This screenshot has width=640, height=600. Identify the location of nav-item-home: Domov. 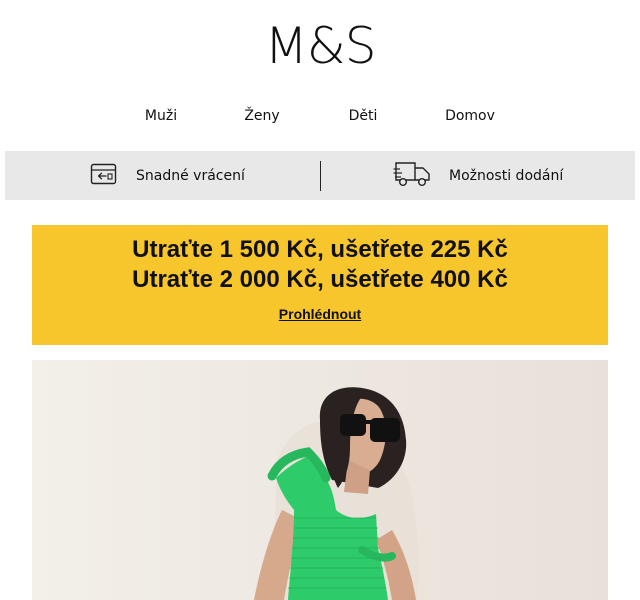
(470, 116).